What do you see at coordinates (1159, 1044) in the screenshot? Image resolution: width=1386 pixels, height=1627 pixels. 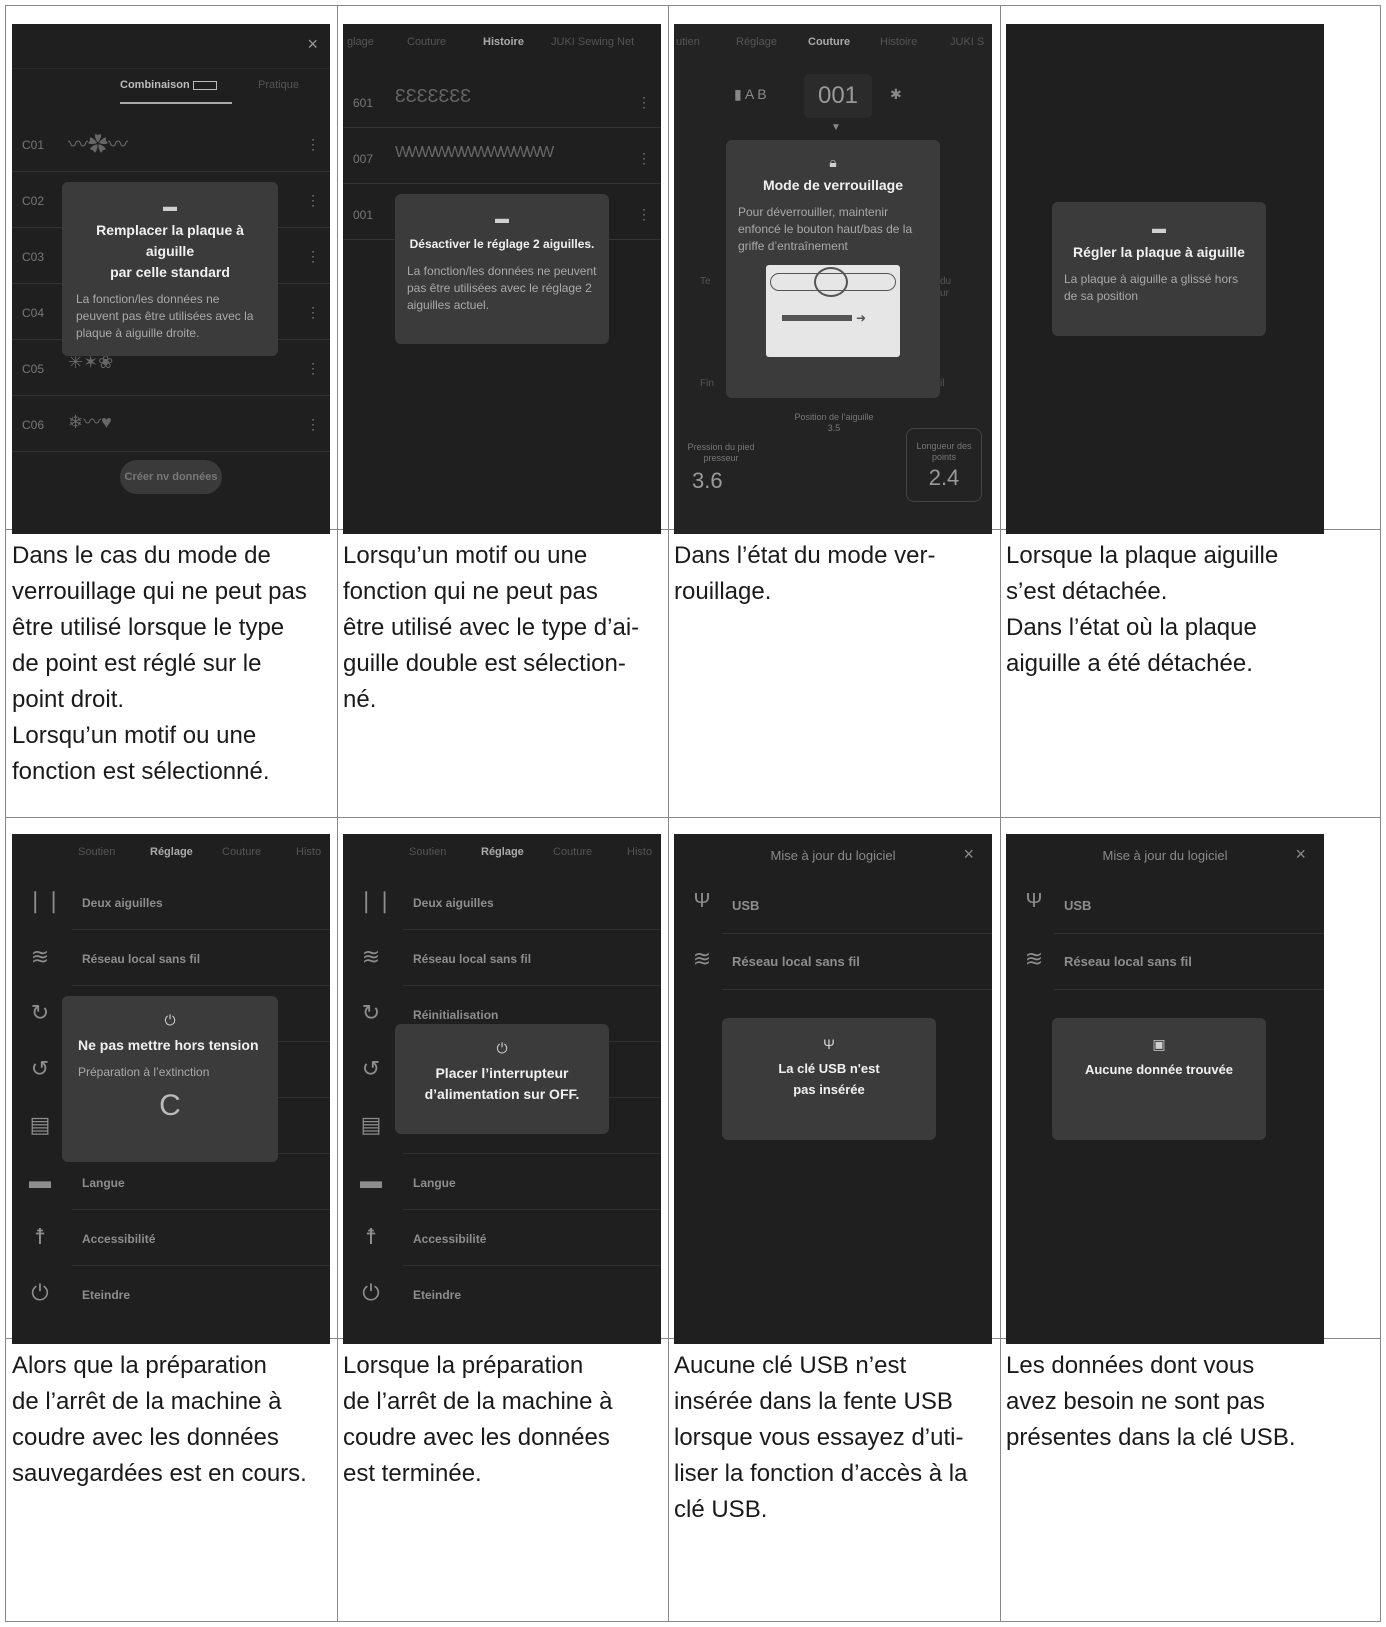 I see `save-icon: ▣` at bounding box center [1159, 1044].